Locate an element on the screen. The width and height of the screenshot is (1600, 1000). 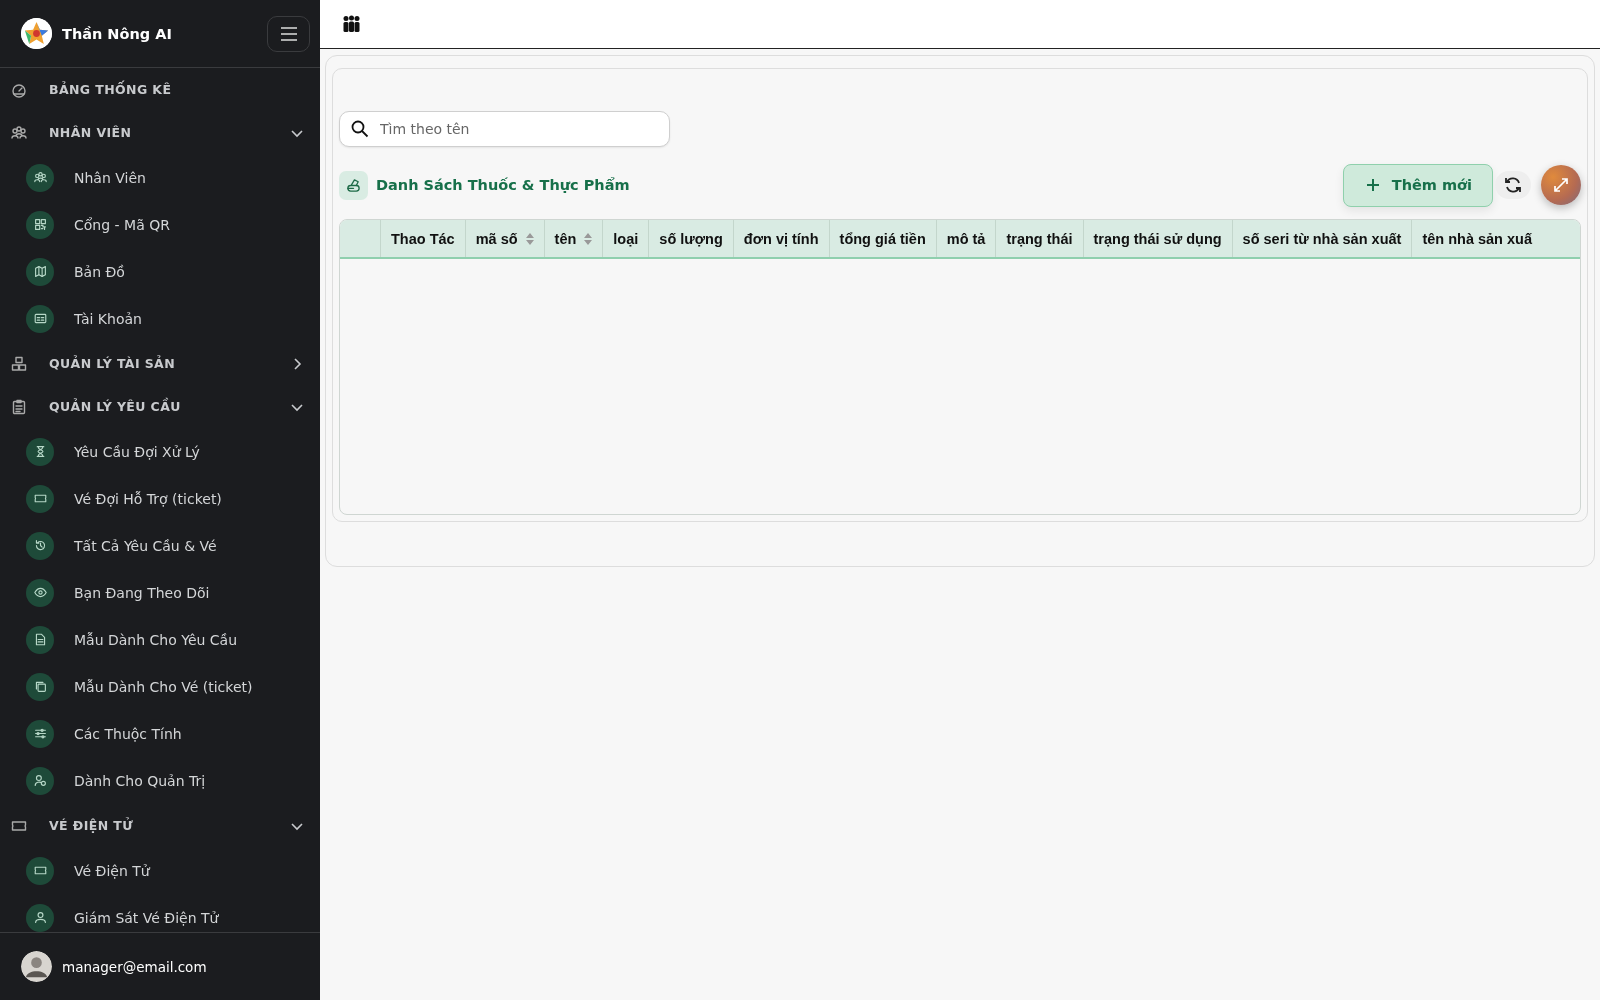
column-header: trạng thái is located at coordinates (1040, 238).